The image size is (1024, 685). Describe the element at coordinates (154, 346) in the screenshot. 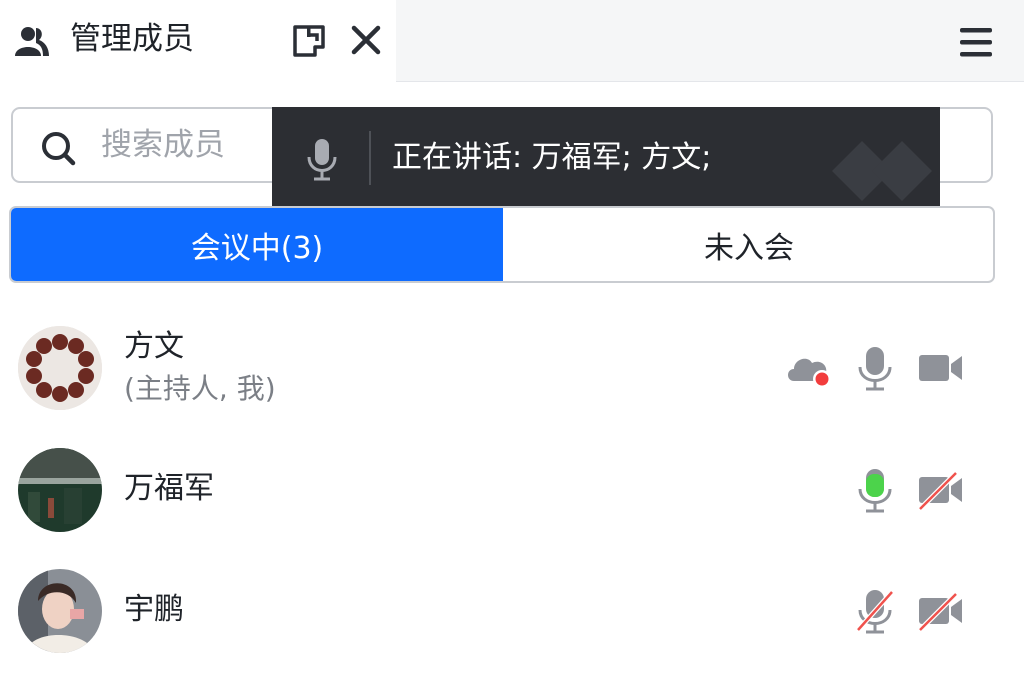

I see `member-name: 方文` at that location.